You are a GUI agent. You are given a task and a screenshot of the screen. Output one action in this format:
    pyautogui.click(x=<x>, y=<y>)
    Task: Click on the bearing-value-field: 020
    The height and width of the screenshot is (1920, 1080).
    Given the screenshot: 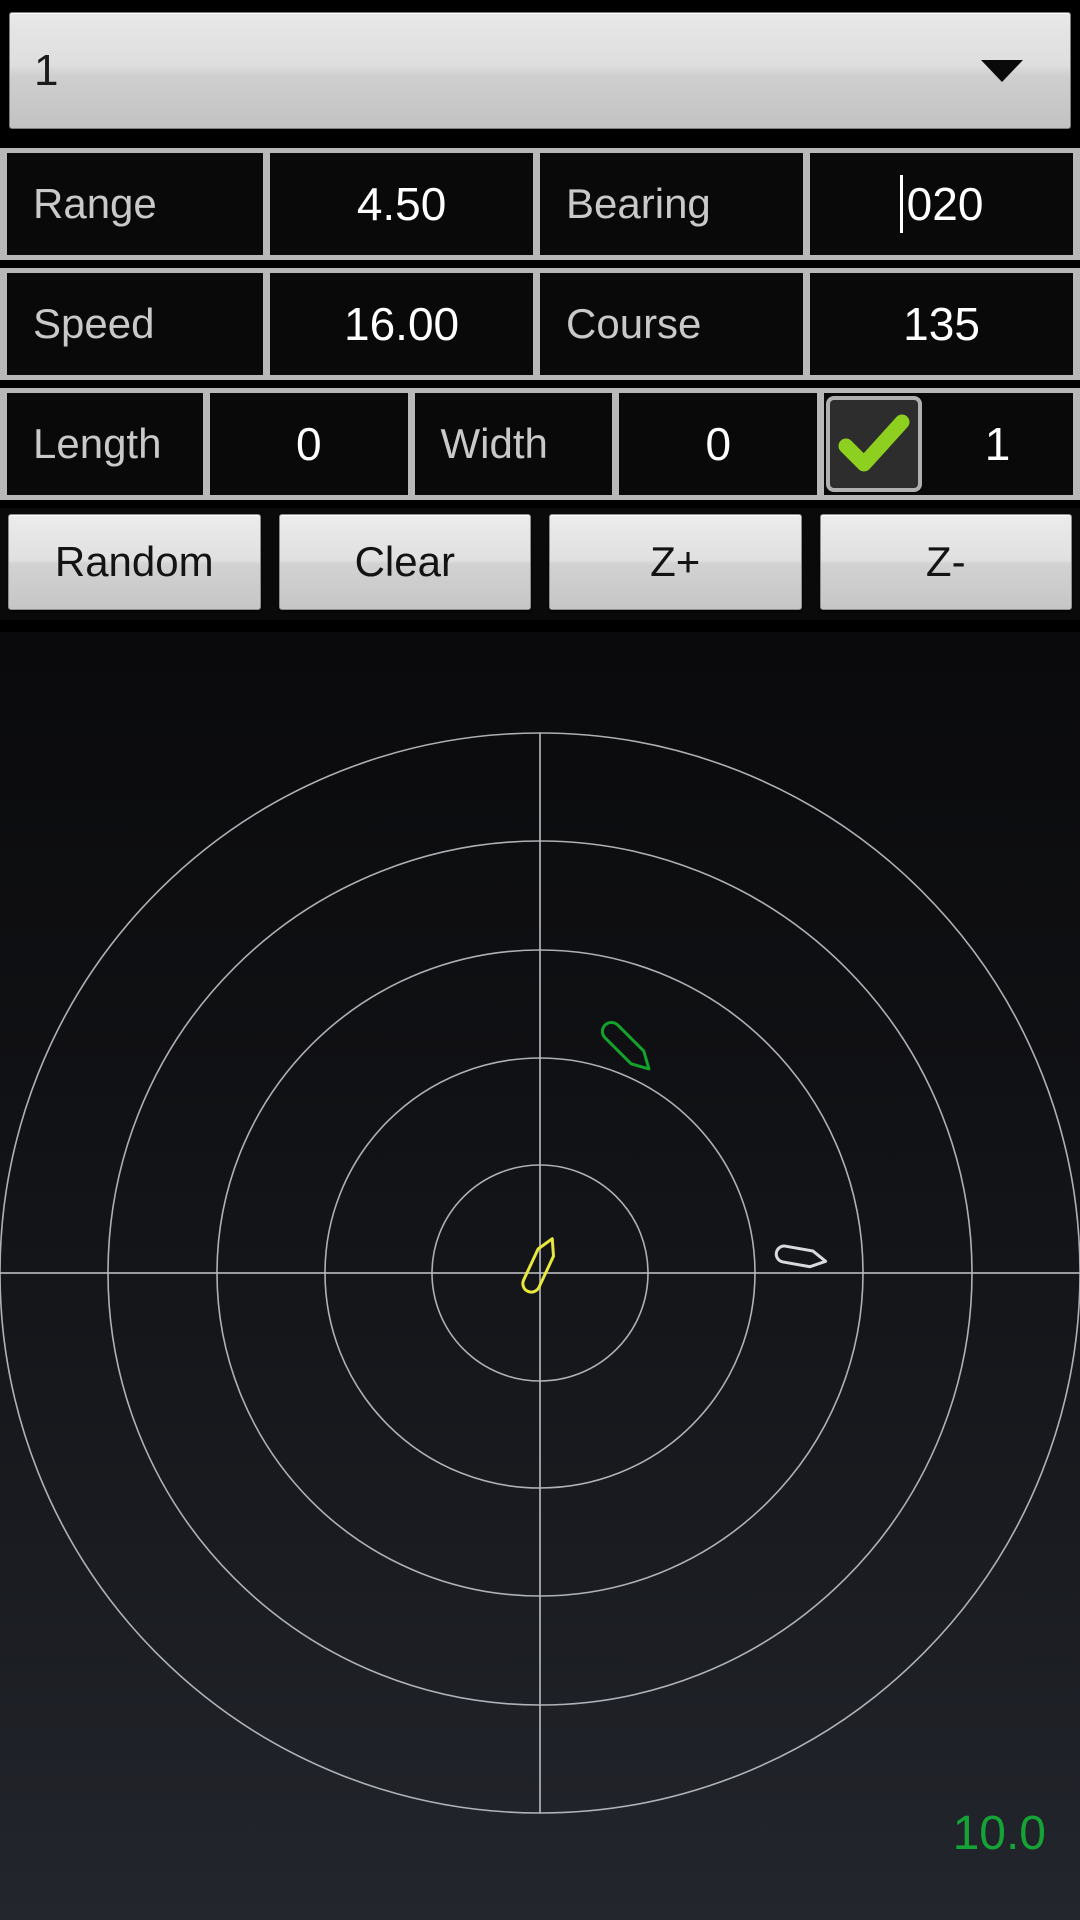 What is the action you would take?
    pyautogui.click(x=941, y=204)
    